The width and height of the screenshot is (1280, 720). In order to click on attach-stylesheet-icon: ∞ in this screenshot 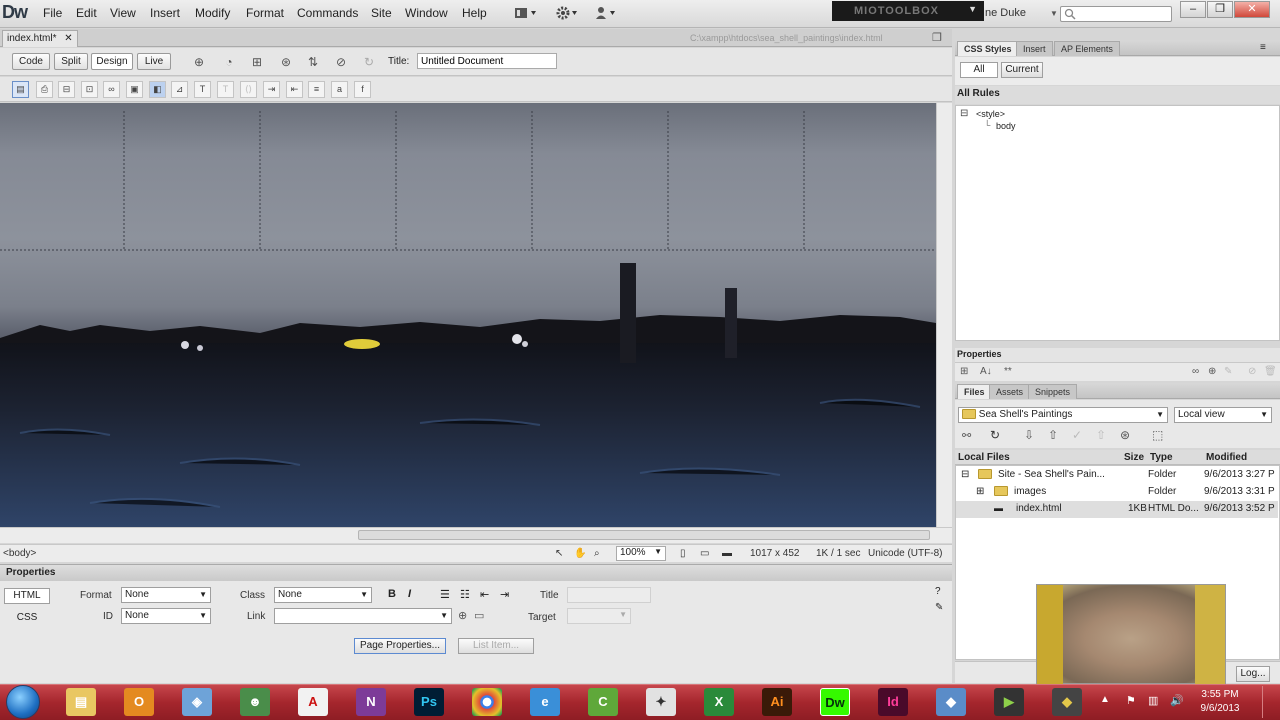, I will do `click(1195, 371)`.